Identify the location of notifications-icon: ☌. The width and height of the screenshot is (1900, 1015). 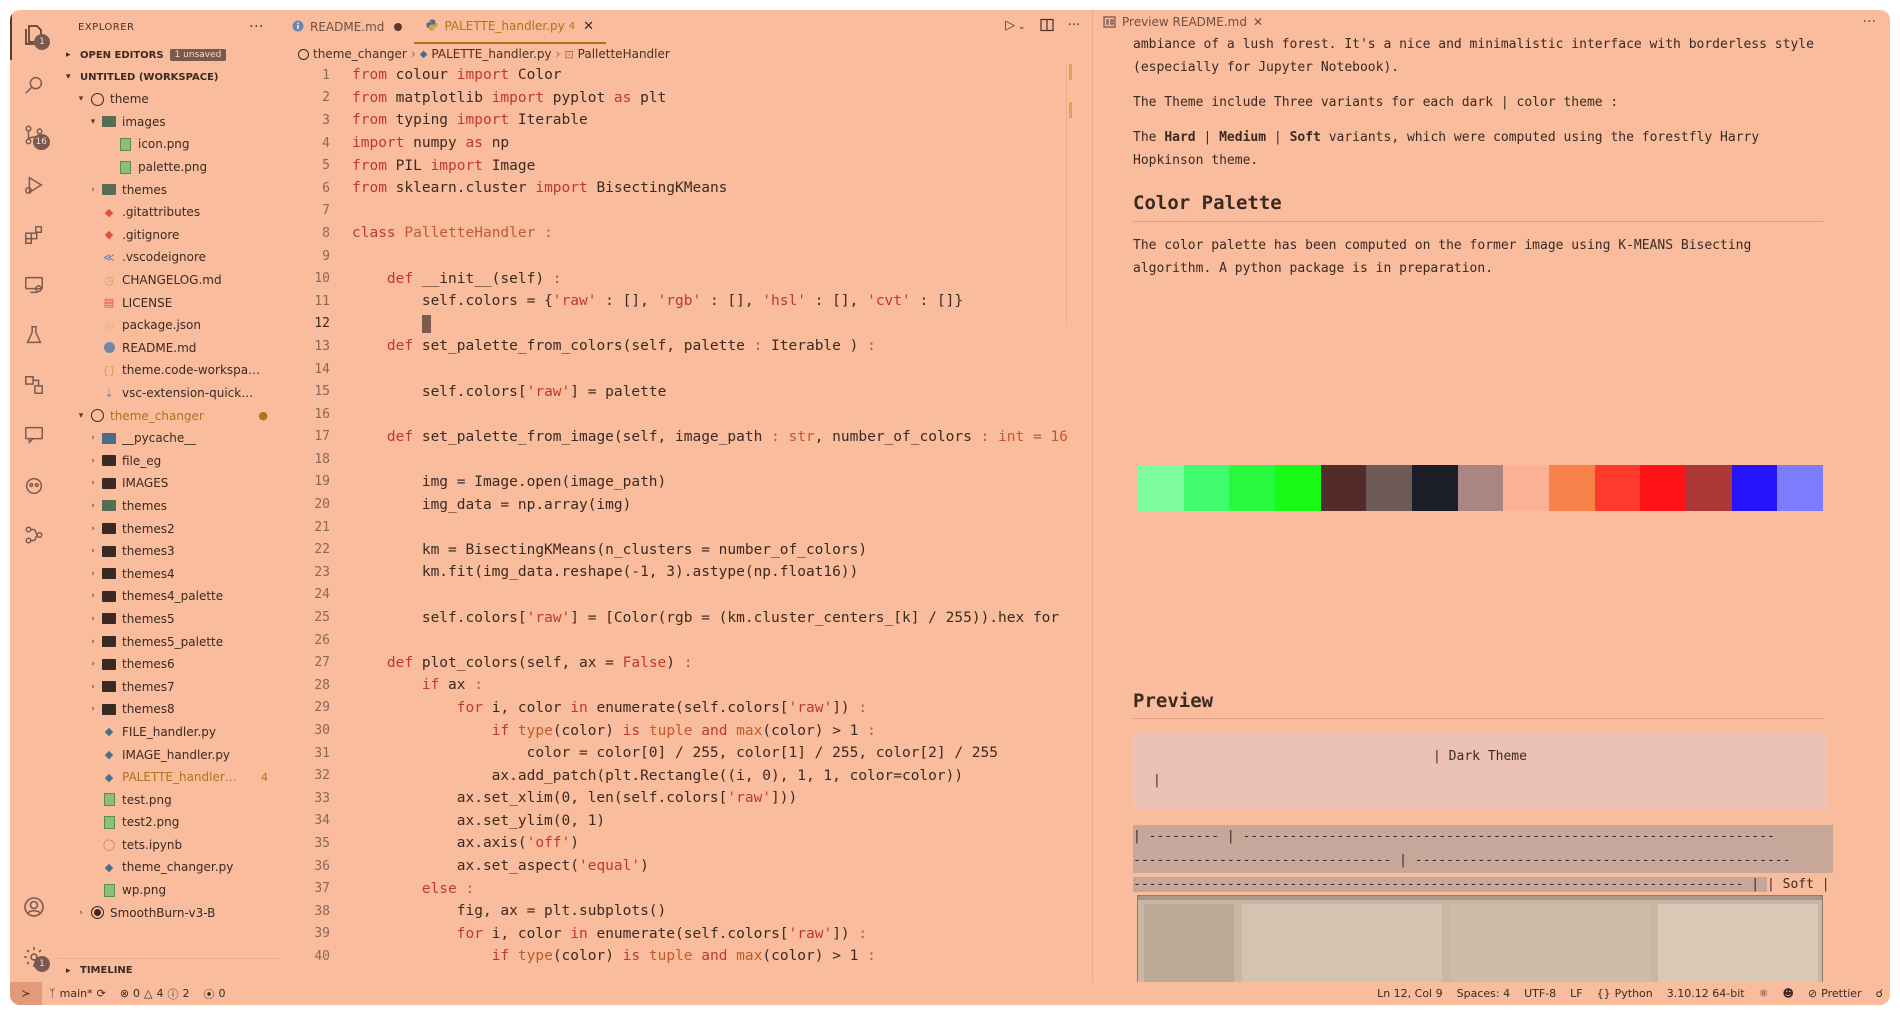
(1879, 993).